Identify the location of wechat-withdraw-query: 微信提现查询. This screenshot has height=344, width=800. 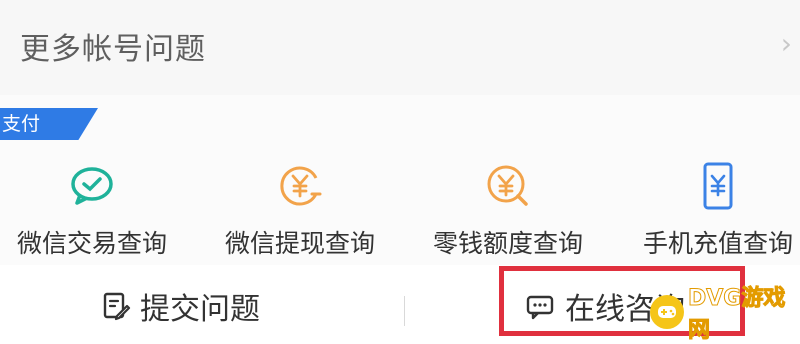
(300, 203).